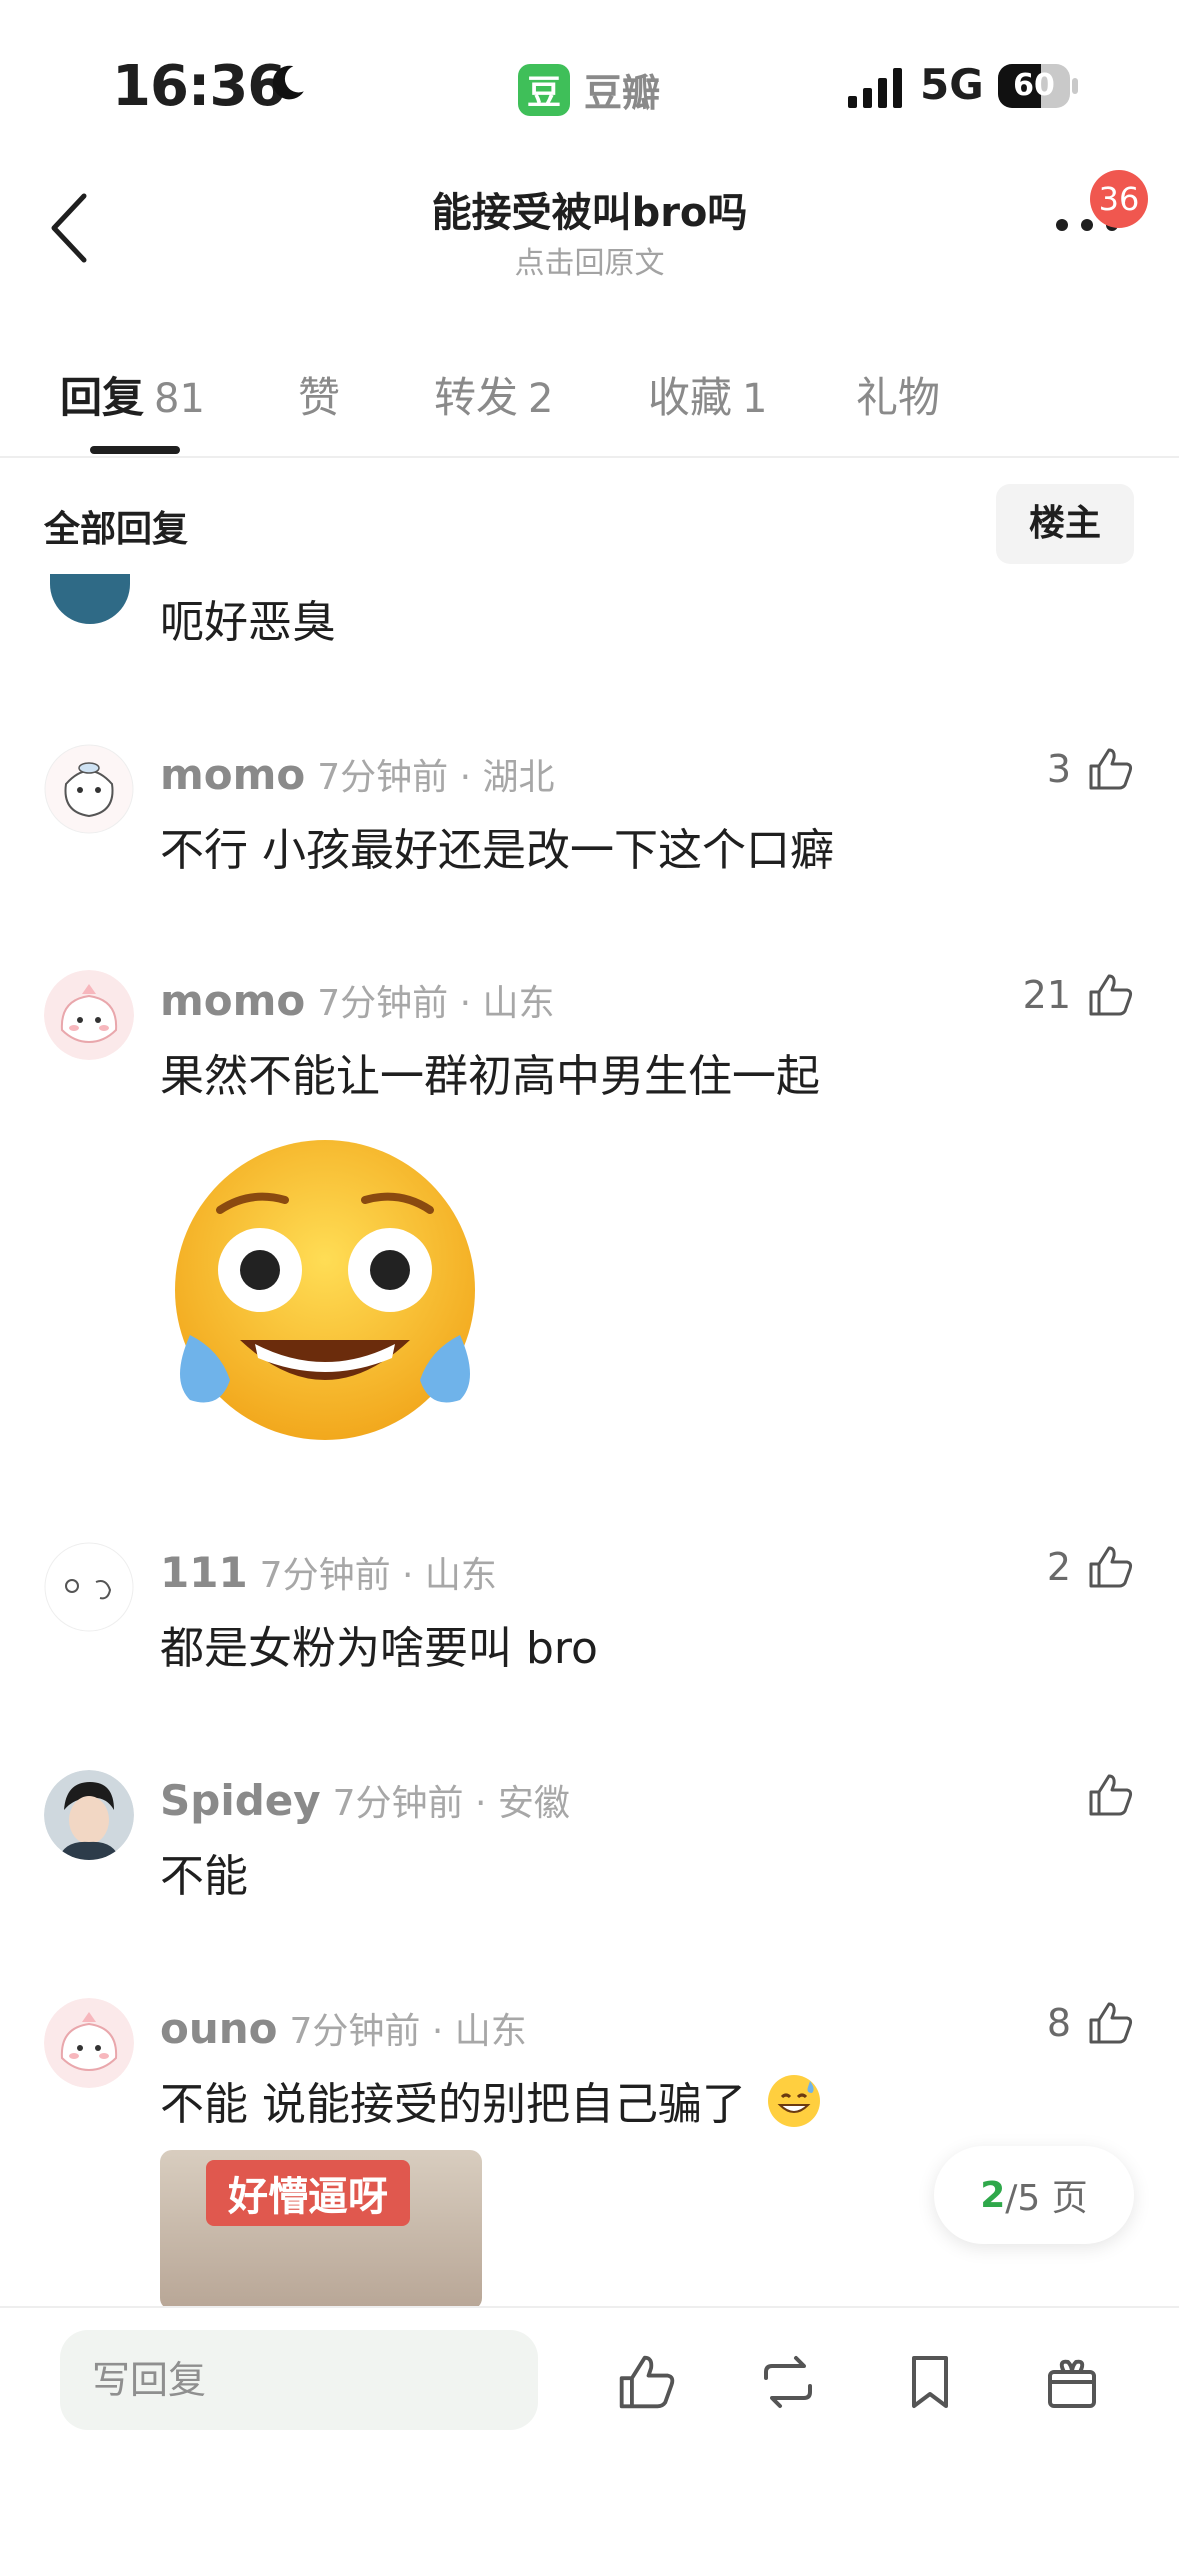  I want to click on back-icon, so click(69, 228).